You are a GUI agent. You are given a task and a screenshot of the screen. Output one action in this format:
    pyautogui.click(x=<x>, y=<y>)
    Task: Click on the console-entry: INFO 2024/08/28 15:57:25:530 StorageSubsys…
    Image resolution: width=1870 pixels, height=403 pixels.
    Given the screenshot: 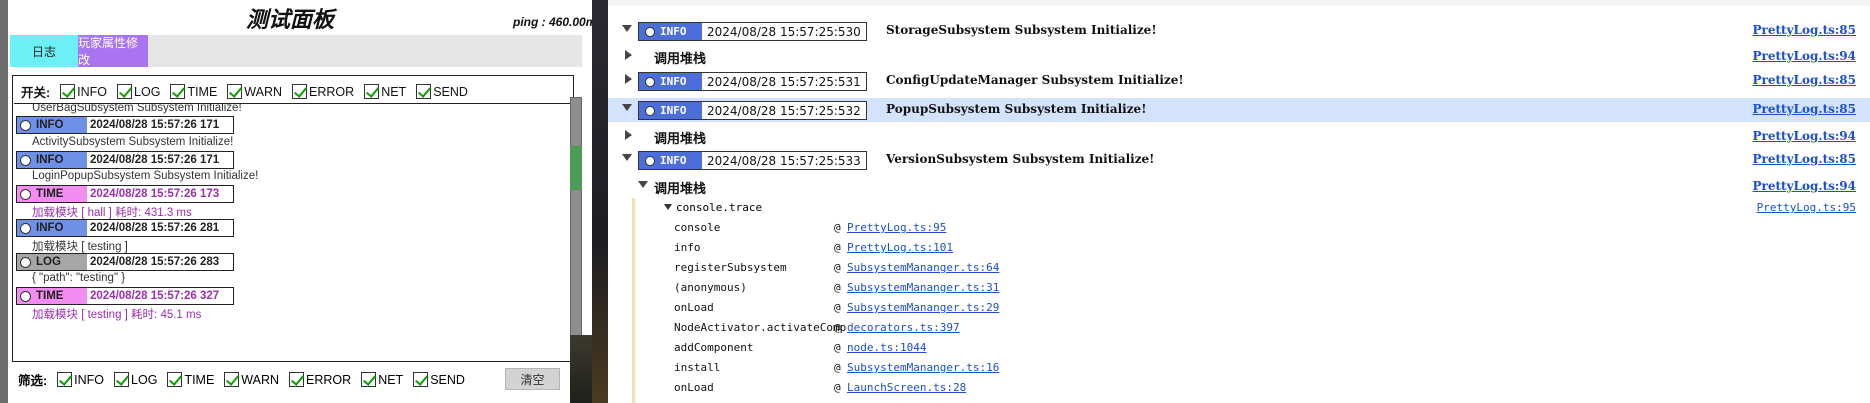 What is the action you would take?
    pyautogui.click(x=1239, y=31)
    